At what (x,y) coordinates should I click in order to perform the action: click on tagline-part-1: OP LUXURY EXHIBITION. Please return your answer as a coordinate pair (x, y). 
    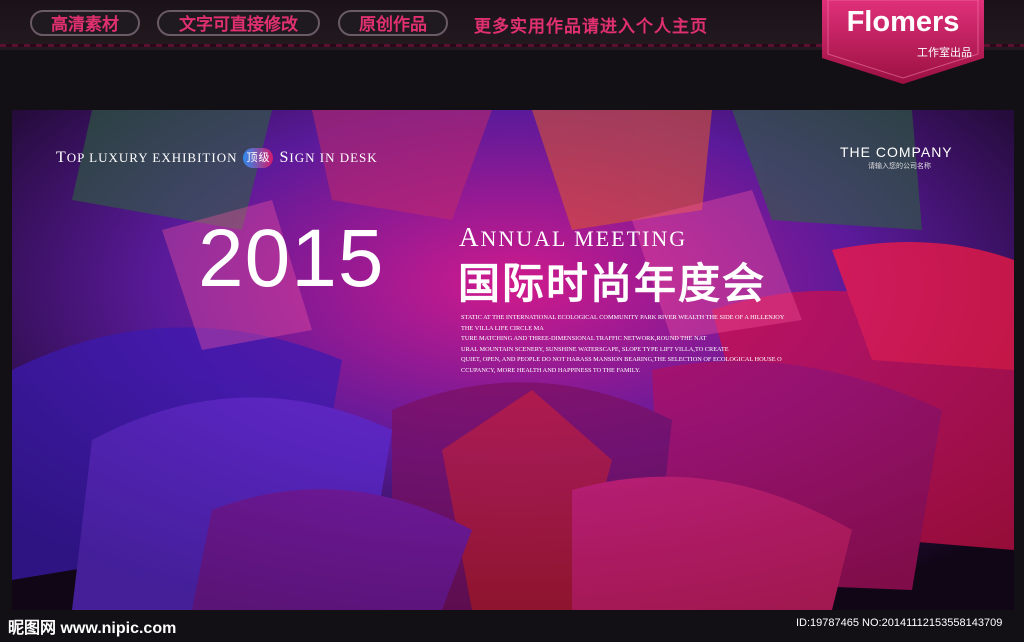
    Looking at the image, I should click on (152, 157).